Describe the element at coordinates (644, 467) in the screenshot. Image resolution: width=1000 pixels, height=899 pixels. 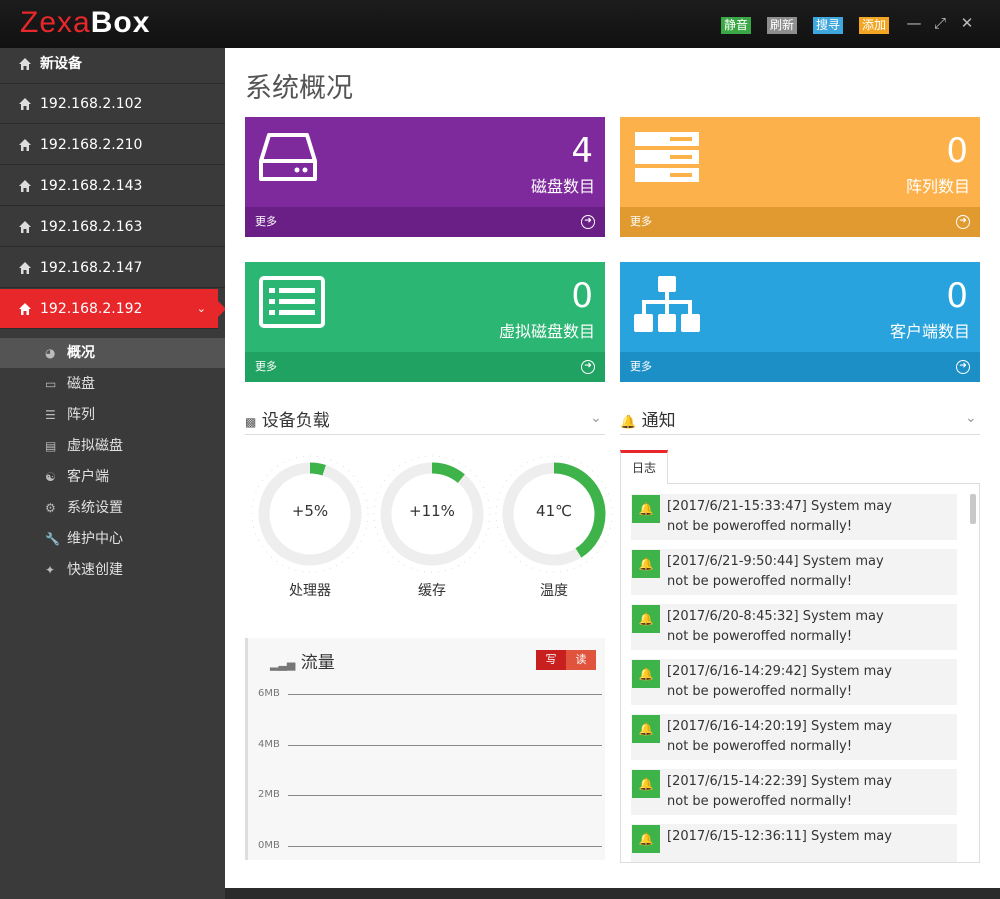
I see `tab-log: 日志` at that location.